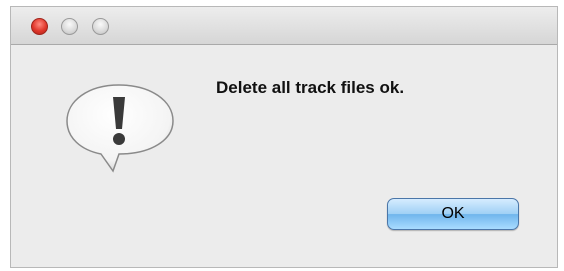 This screenshot has height=271, width=564. I want to click on minimize-window-icon, so click(69, 26).